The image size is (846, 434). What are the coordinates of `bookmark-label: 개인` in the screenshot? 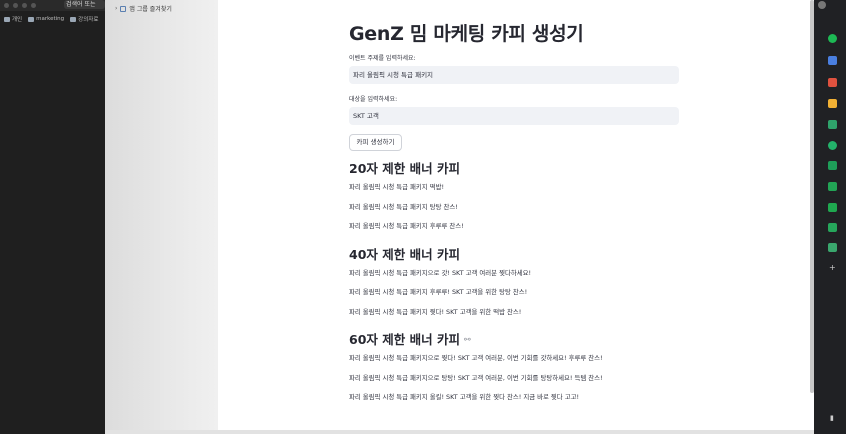 It's located at (17, 20).